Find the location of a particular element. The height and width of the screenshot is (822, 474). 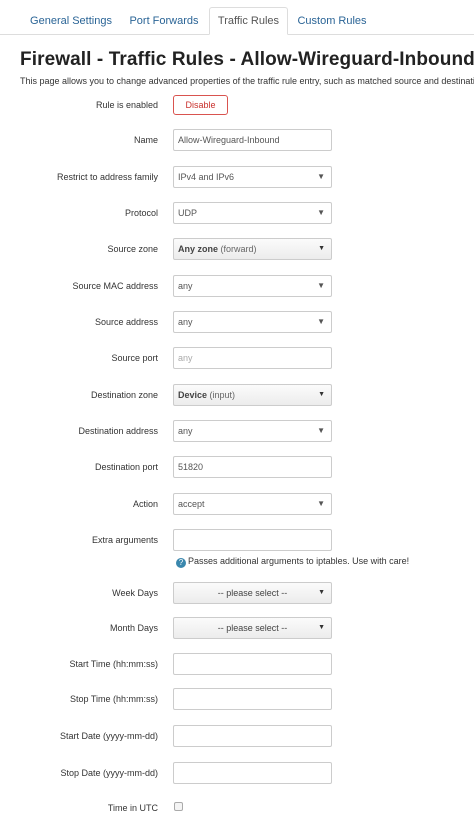

month-days-value: -- please select -- is located at coordinates (252, 628).